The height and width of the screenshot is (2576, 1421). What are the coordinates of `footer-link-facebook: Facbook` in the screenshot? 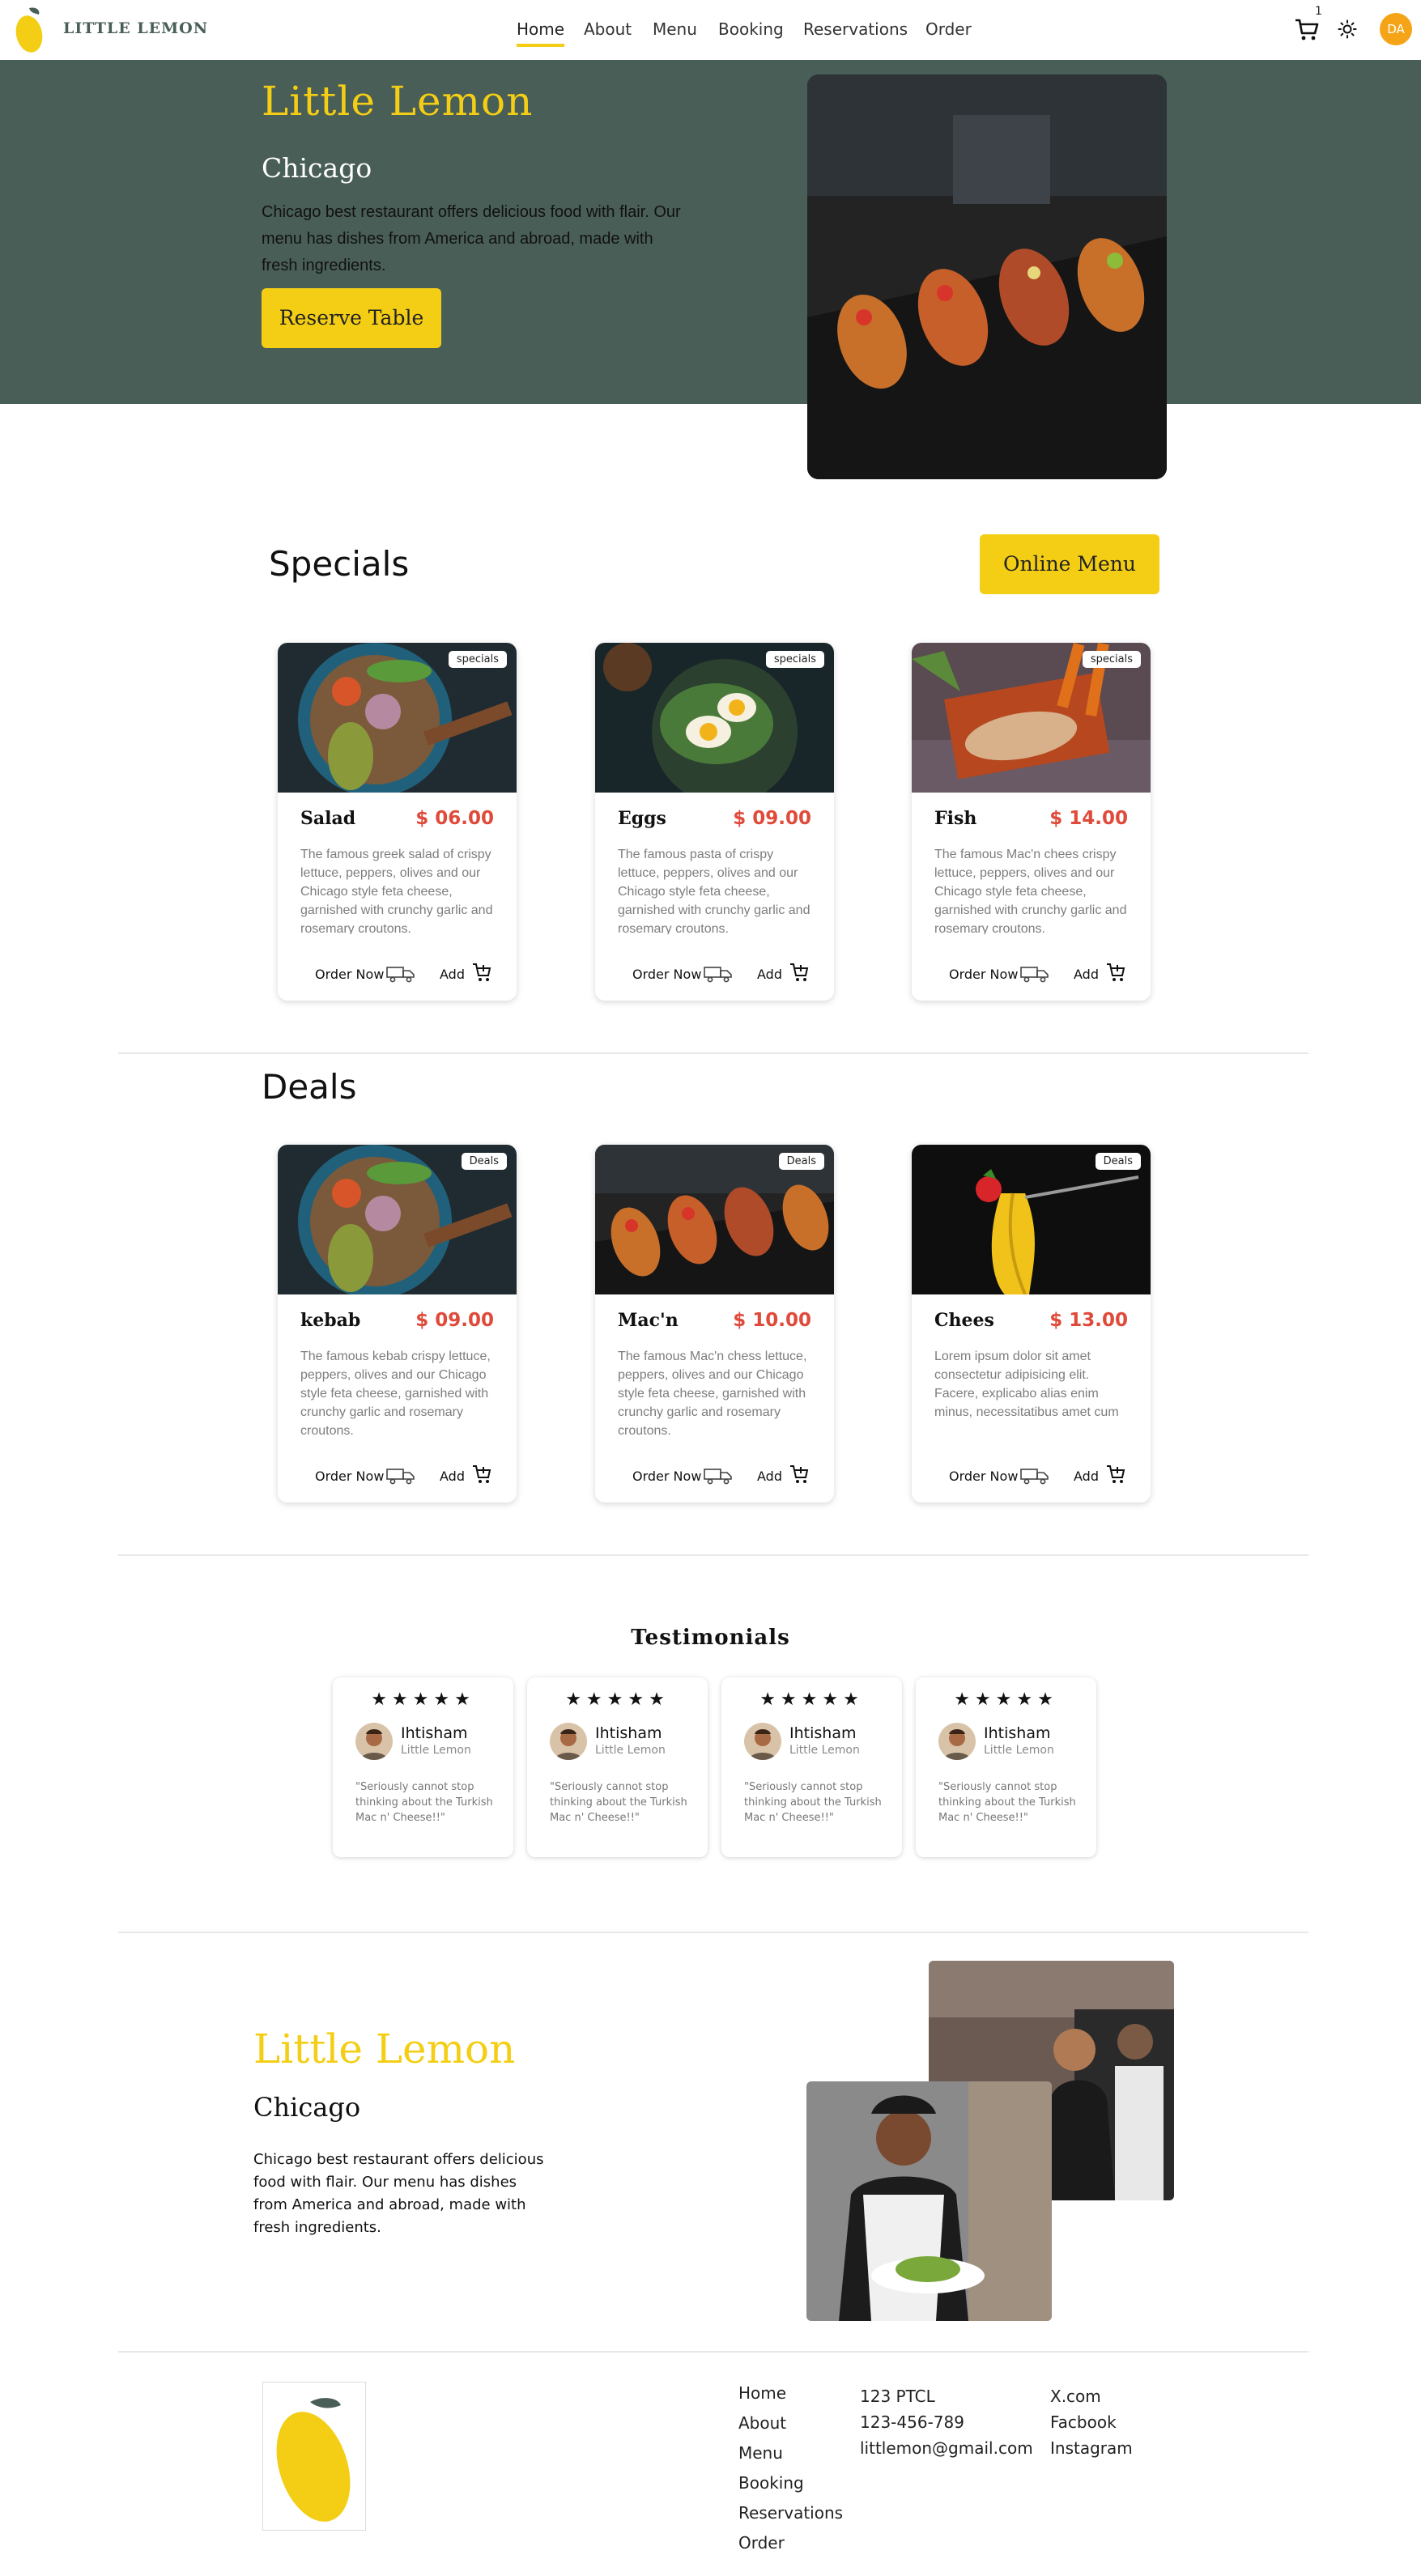 It's located at (1091, 2425).